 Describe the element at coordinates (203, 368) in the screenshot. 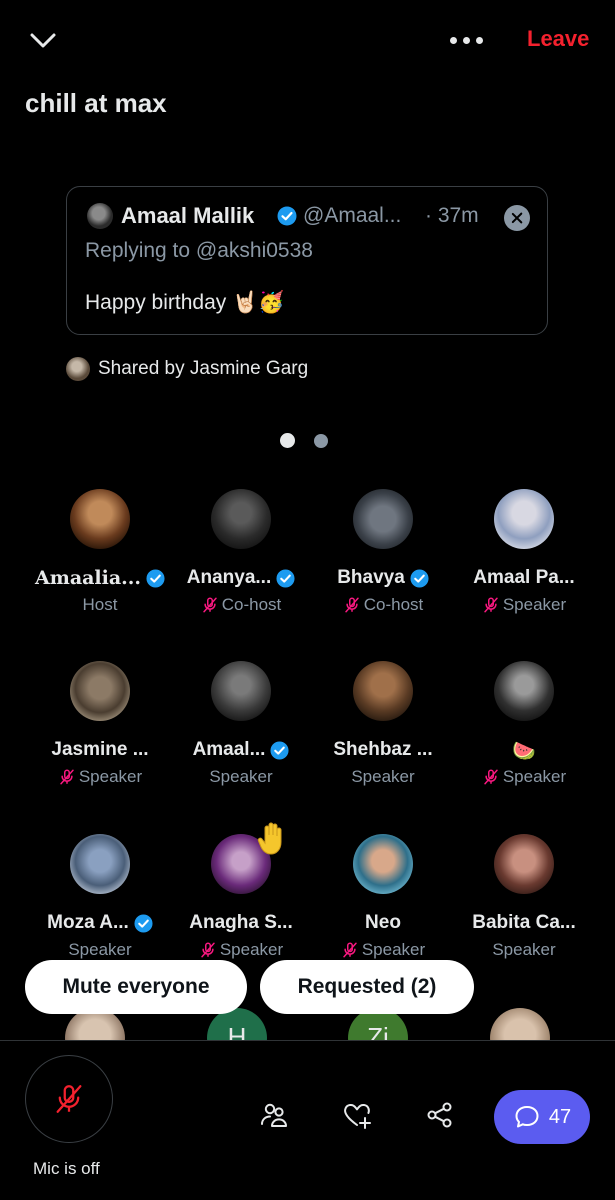

I see `shared-by-label: Shared by Jasmine Garg` at that location.